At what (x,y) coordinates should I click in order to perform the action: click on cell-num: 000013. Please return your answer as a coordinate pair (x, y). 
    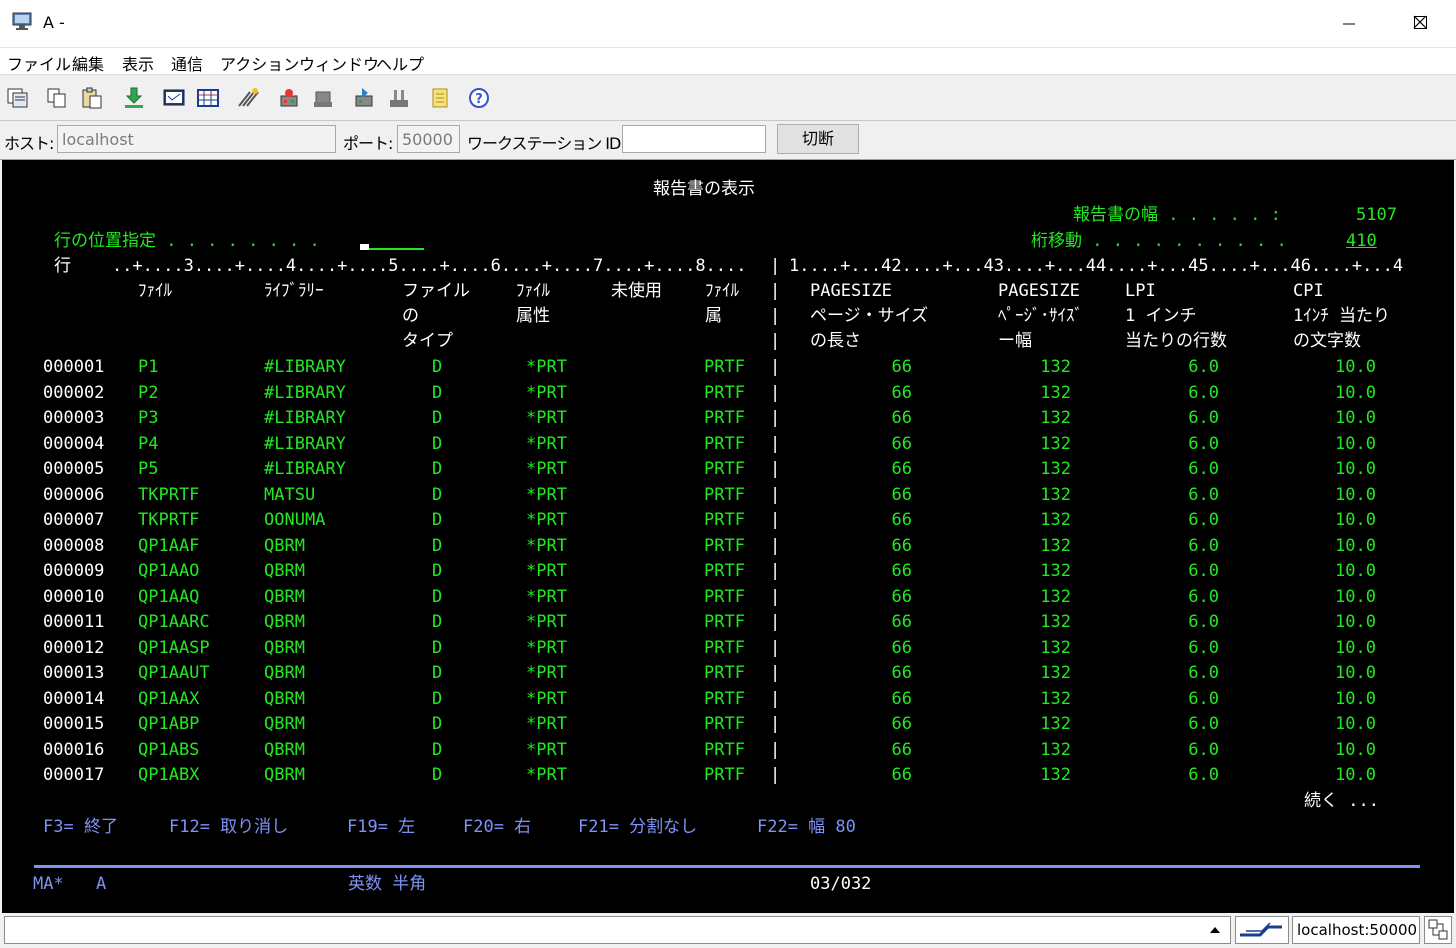
    Looking at the image, I should click on (74, 673).